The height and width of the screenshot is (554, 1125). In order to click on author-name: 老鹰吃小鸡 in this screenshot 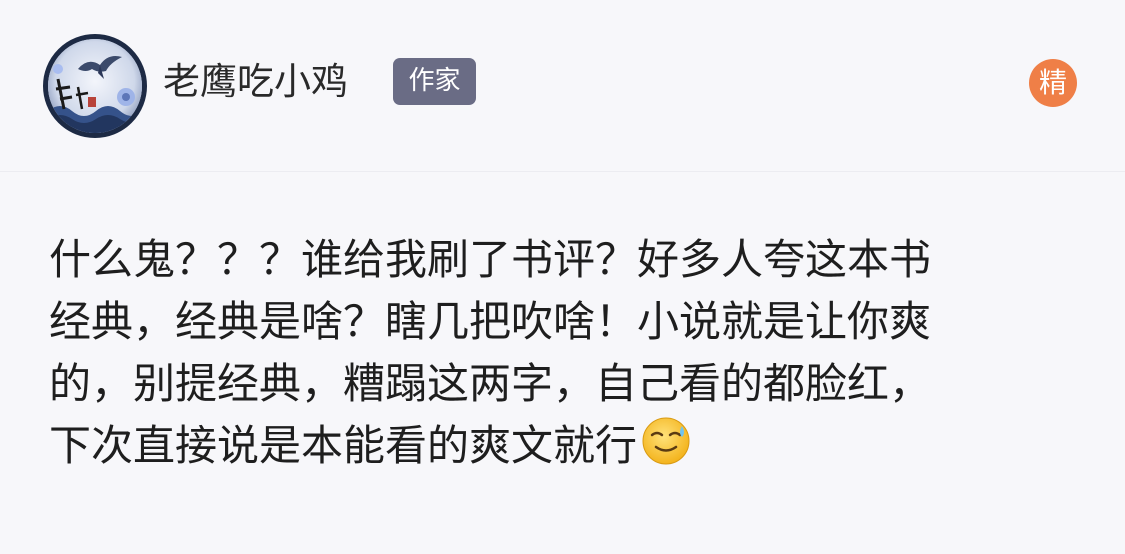, I will do `click(255, 82)`.